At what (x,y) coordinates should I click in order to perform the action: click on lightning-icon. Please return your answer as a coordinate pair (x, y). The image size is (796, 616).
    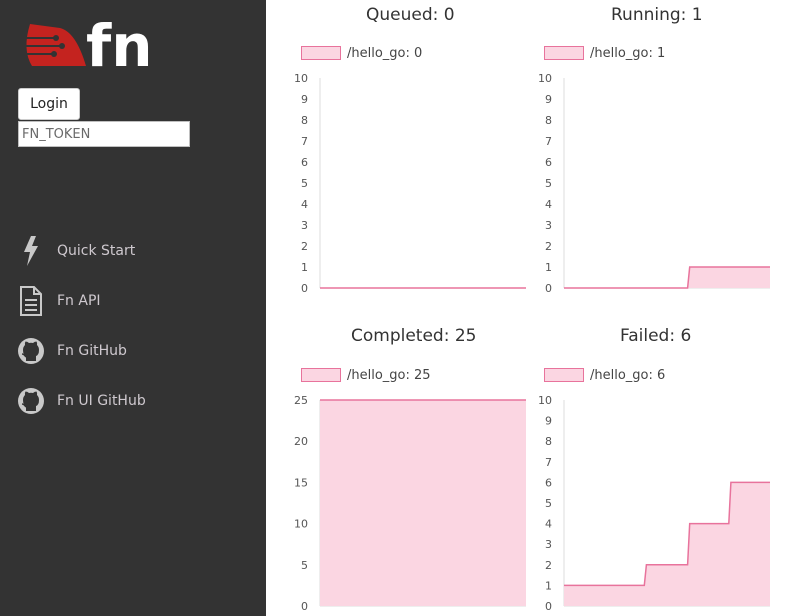
    Looking at the image, I should click on (31, 251).